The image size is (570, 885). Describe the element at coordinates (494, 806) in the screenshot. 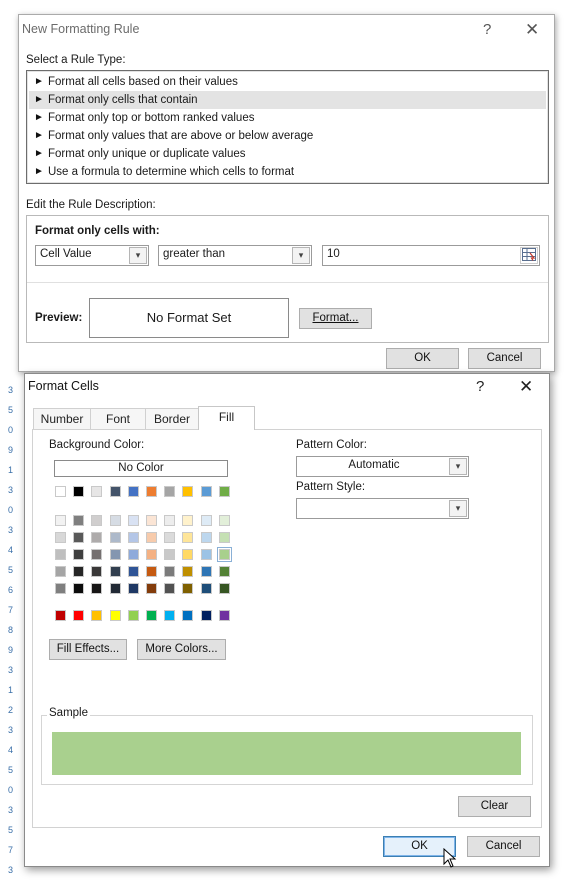

I see `clear-button: Clear` at that location.